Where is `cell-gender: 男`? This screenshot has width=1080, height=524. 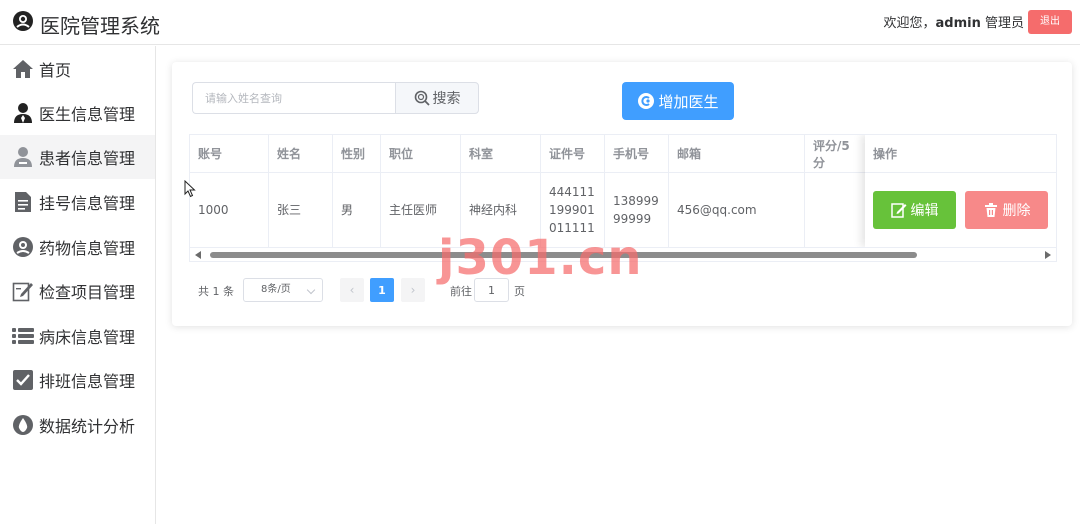 cell-gender: 男 is located at coordinates (357, 210).